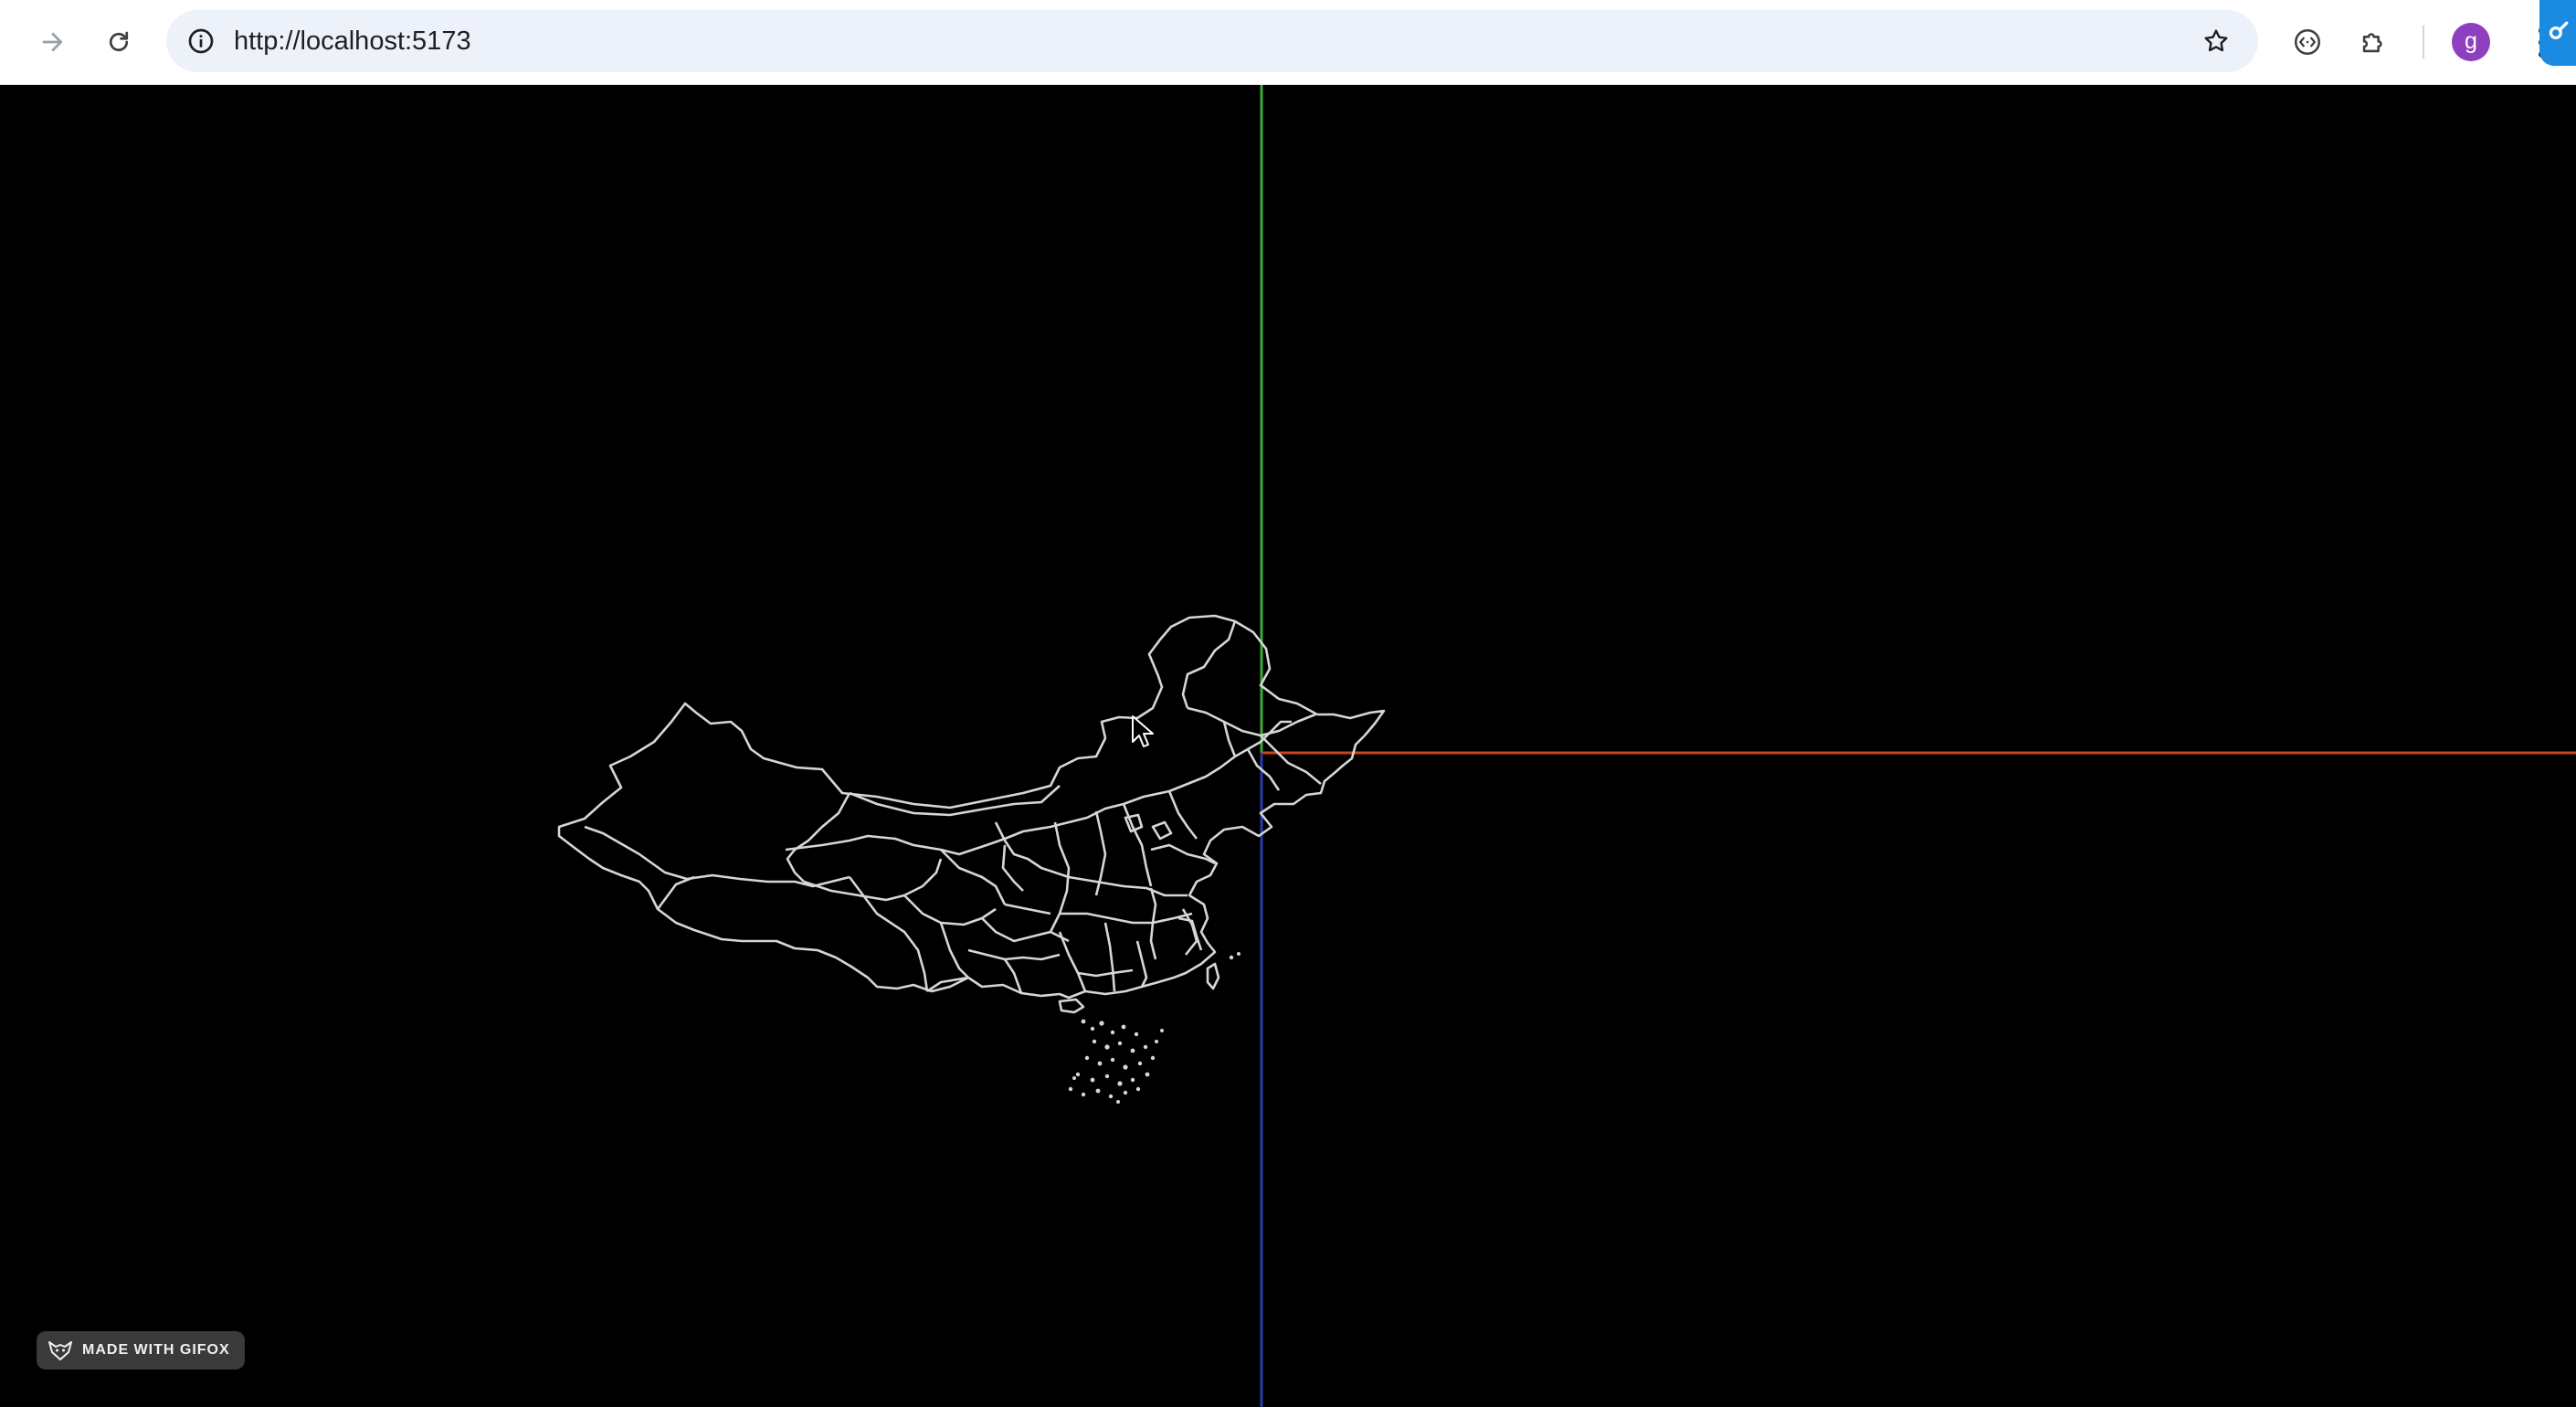 The image size is (2576, 1407). What do you see at coordinates (352, 41) in the screenshot?
I see `url-text: http://localhost:5173` at bounding box center [352, 41].